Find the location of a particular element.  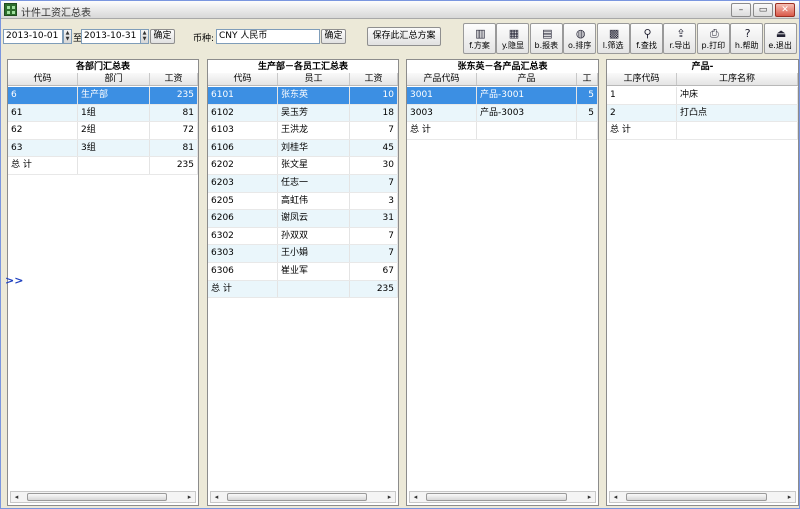

table-row: 6202 张文星 30 is located at coordinates (303, 166).